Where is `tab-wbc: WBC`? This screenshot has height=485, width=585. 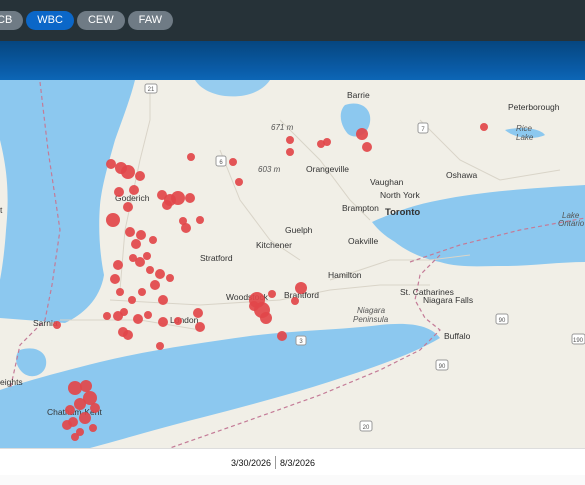
tab-wbc: WBC is located at coordinates (50, 20).